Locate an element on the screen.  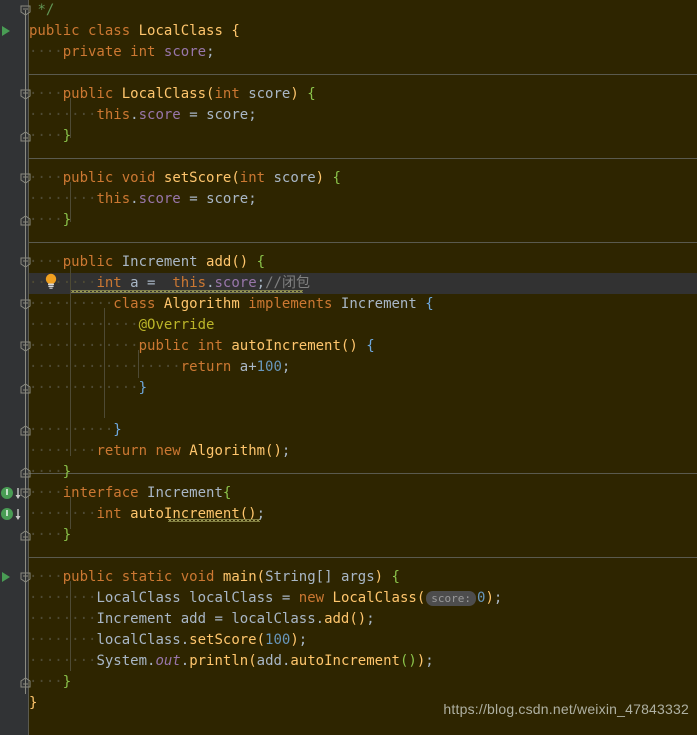
token-field-out: out is located at coordinates (168, 661).